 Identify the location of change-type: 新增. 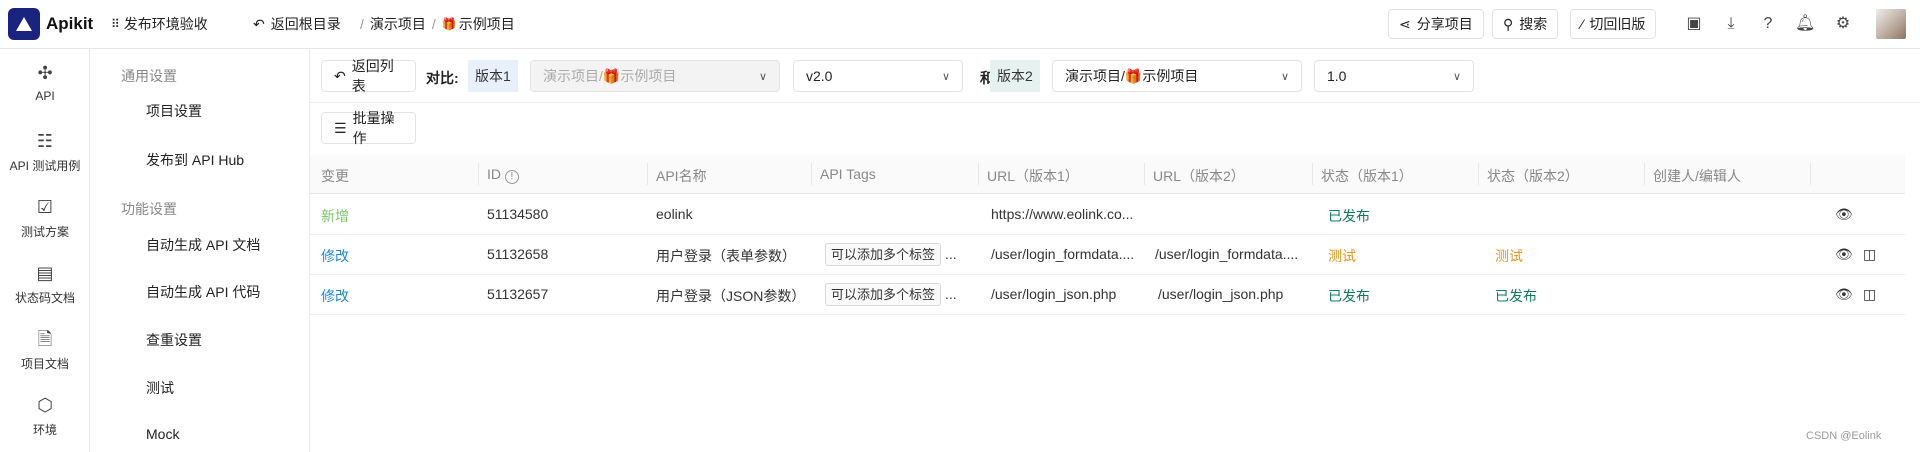
(335, 216).